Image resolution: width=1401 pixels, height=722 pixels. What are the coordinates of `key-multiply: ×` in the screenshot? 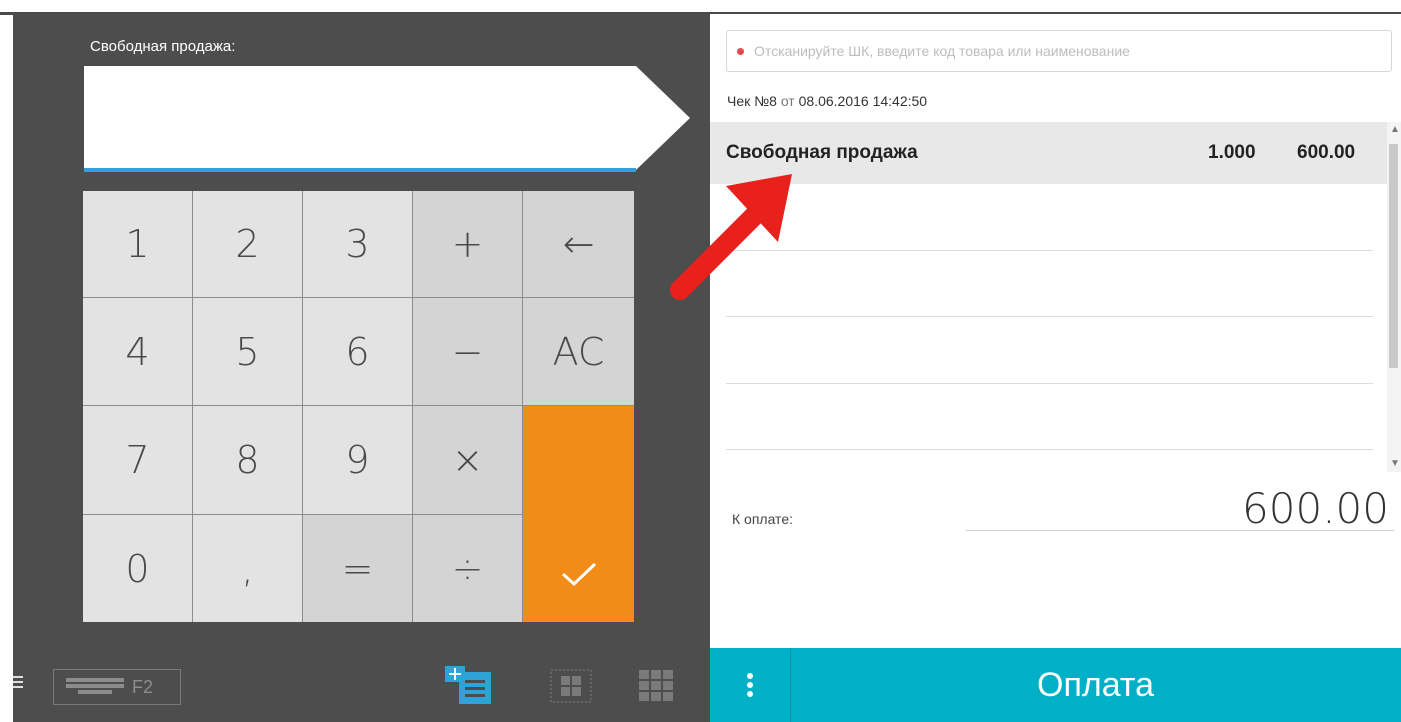 It's located at (468, 460).